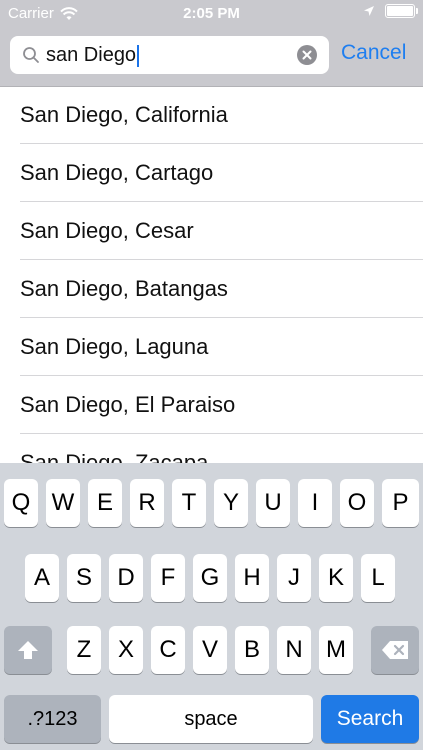  What do you see at coordinates (84, 650) in the screenshot?
I see `key-z: Z` at bounding box center [84, 650].